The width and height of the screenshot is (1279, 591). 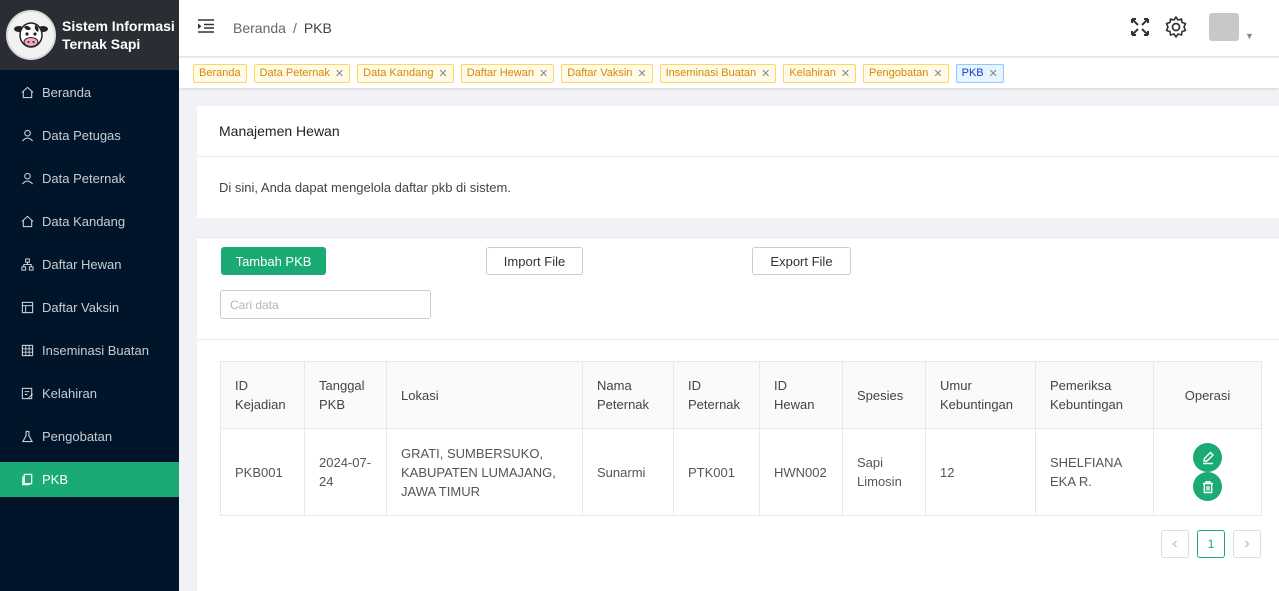 I want to click on prev-page-button, so click(x=1175, y=544).